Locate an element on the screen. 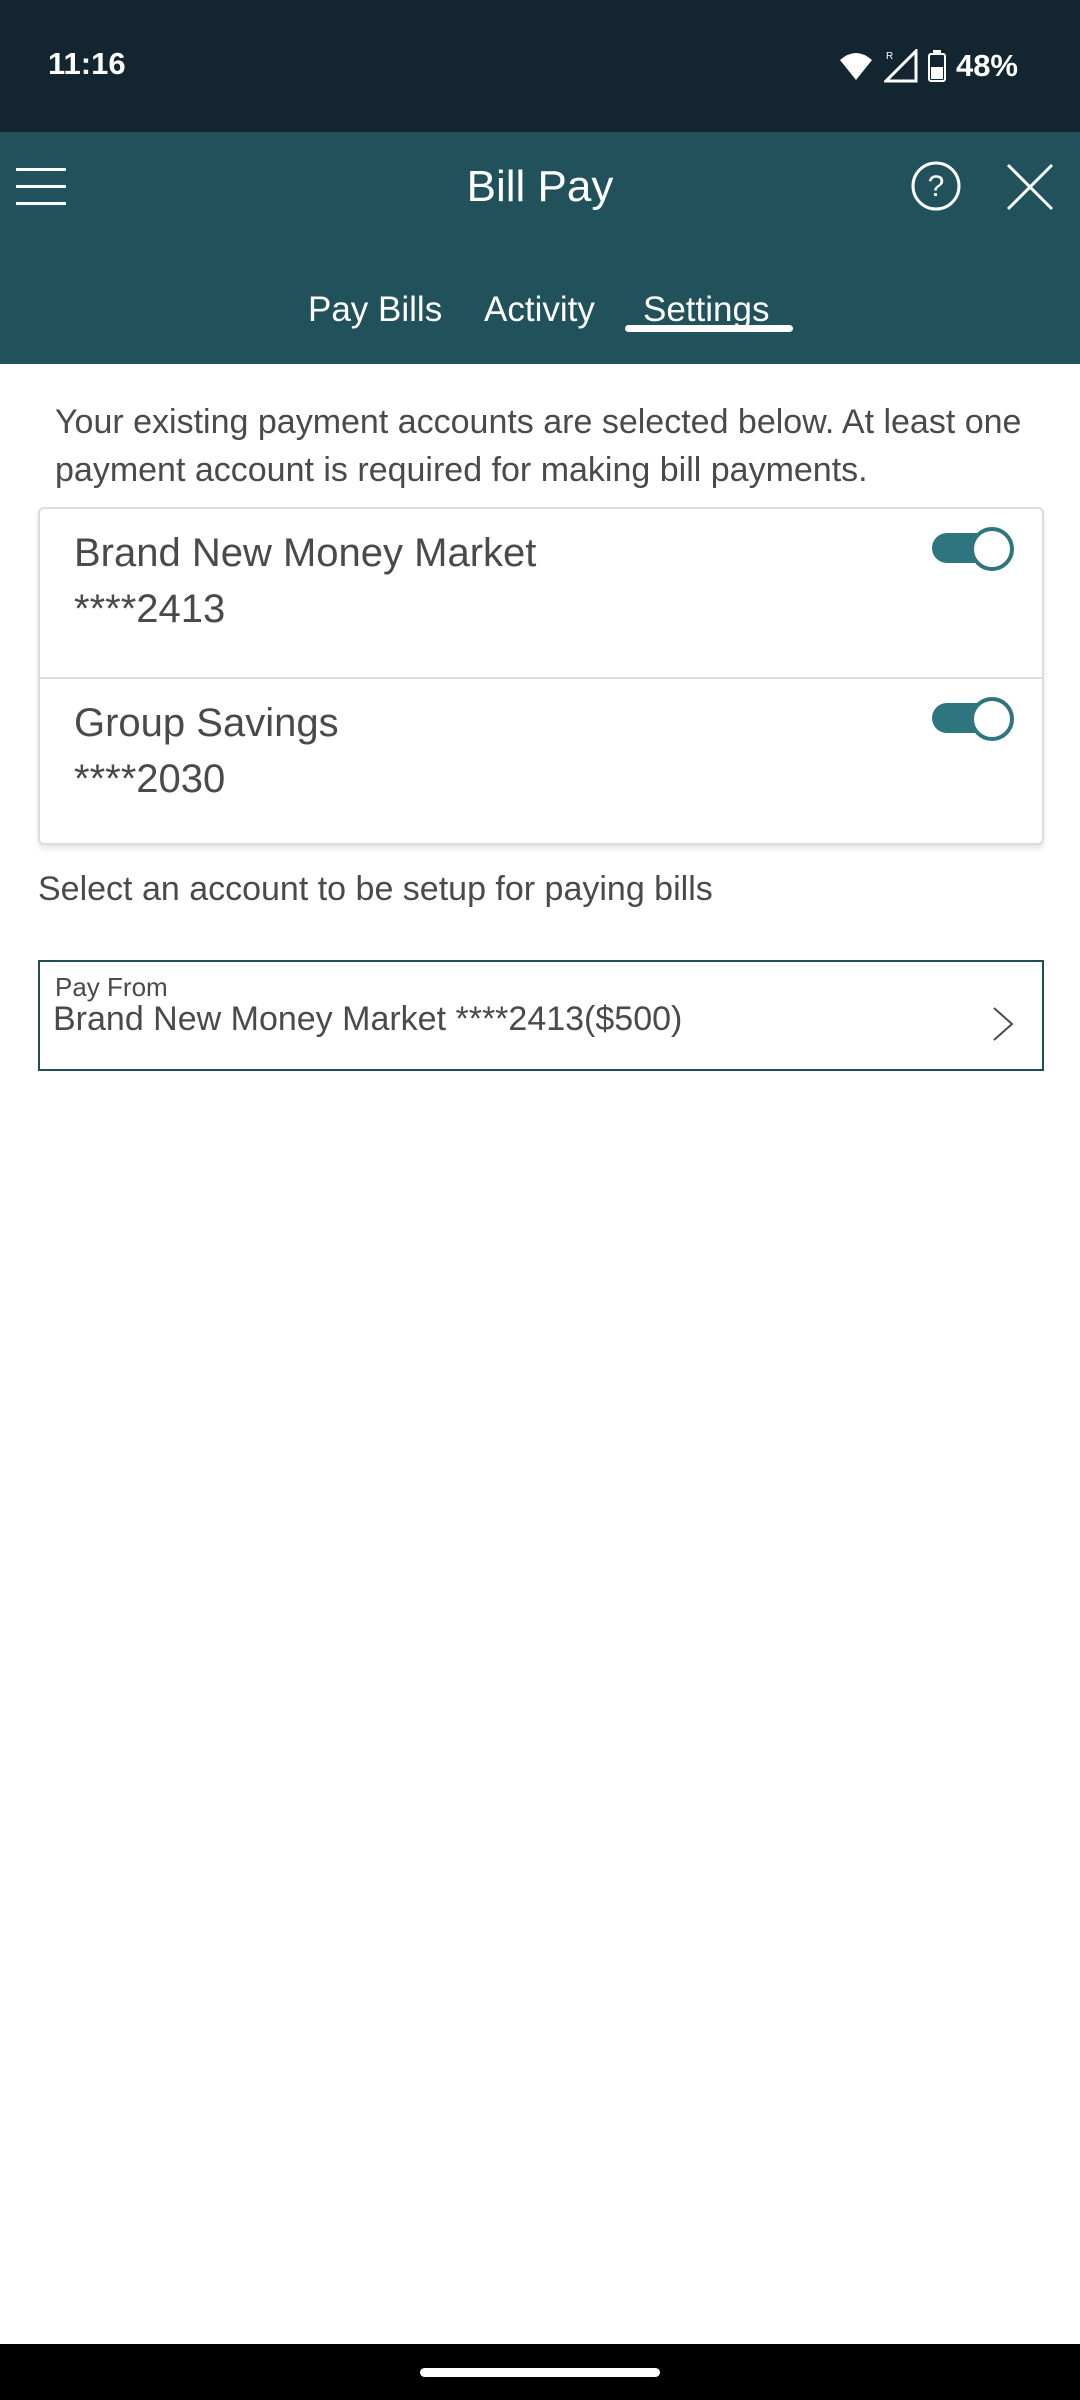  pay-from-label: Pay From is located at coordinates (111, 987).